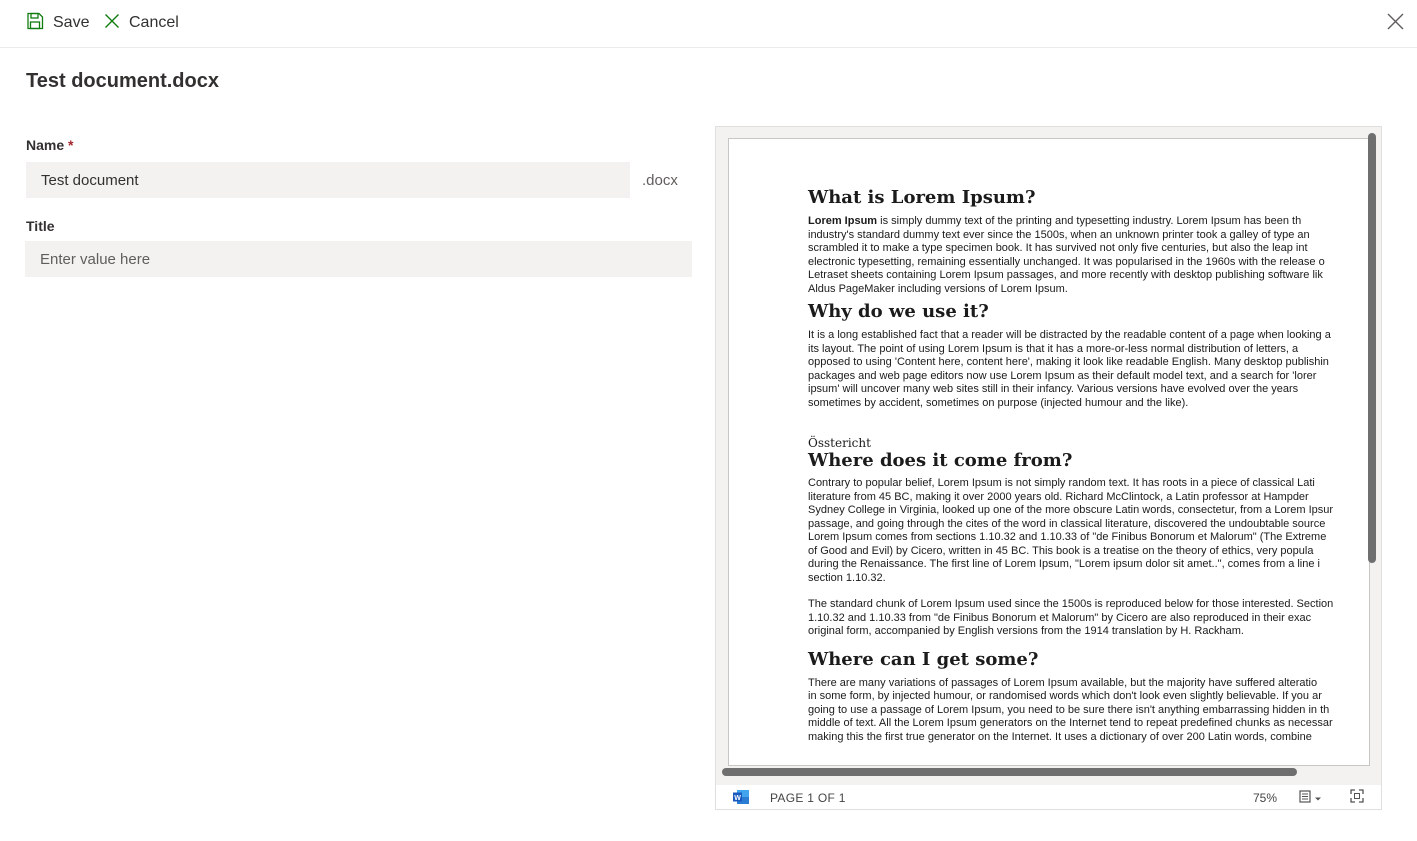 The image size is (1417, 841). What do you see at coordinates (35, 23) in the screenshot?
I see `save-icon` at bounding box center [35, 23].